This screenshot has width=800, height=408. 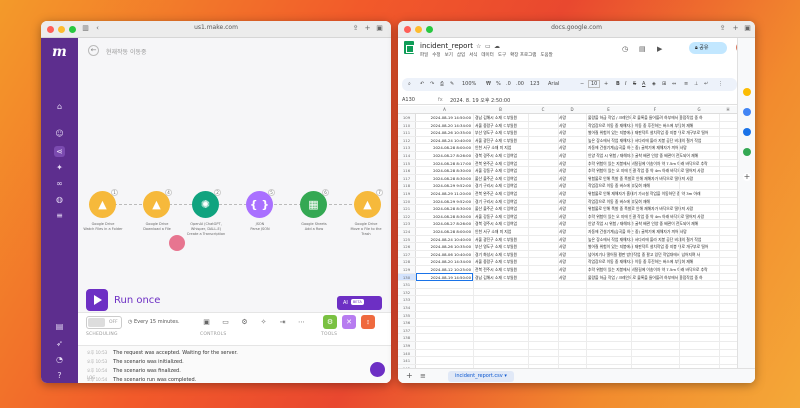 What do you see at coordinates (480, 100) in the screenshot?
I see `formula-input: 2024. 8. 19 오후 2:50:00` at bounding box center [480, 100].